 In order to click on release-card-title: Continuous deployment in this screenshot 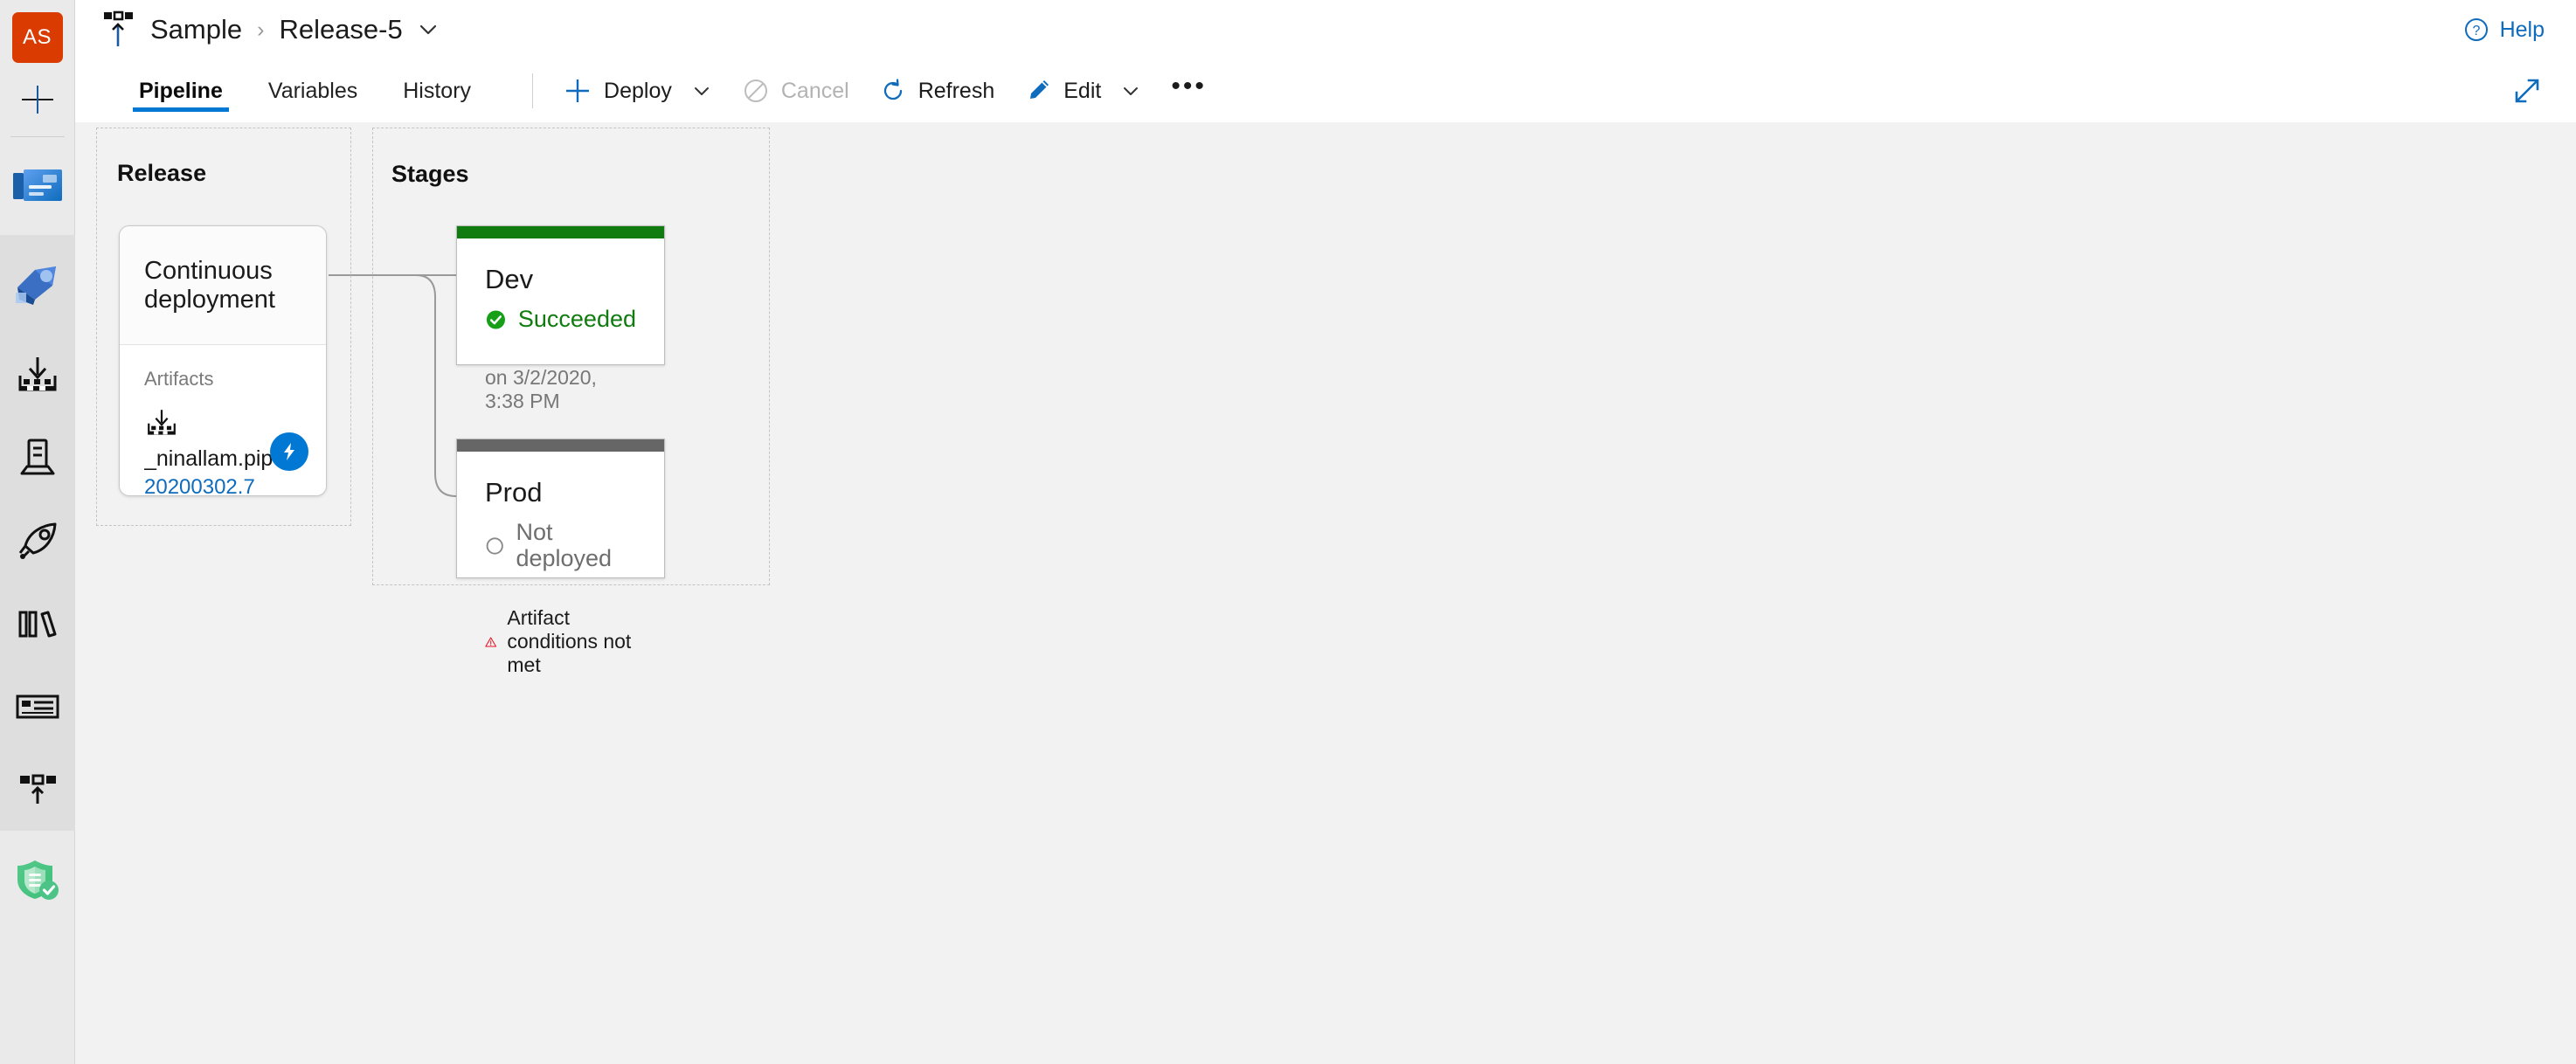, I will do `click(209, 285)`.